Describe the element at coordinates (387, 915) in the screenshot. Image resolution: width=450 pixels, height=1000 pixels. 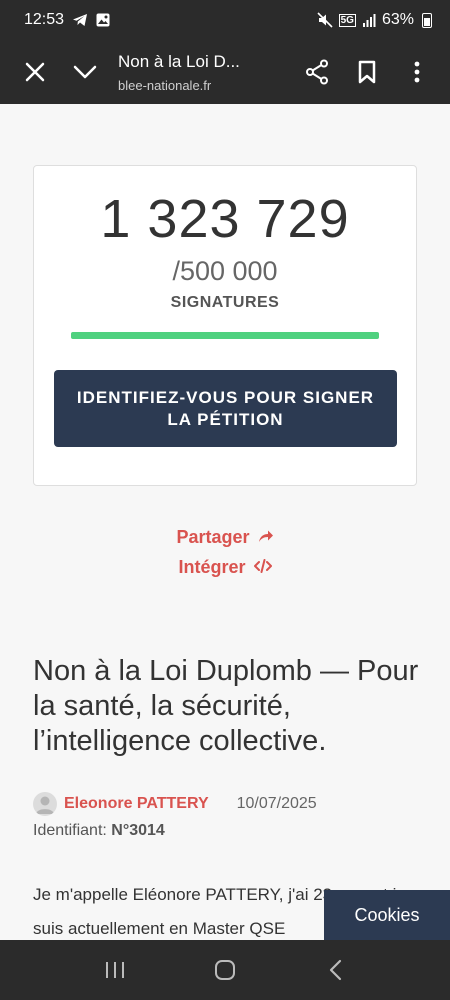
I see `cookies-button: Cookies` at that location.